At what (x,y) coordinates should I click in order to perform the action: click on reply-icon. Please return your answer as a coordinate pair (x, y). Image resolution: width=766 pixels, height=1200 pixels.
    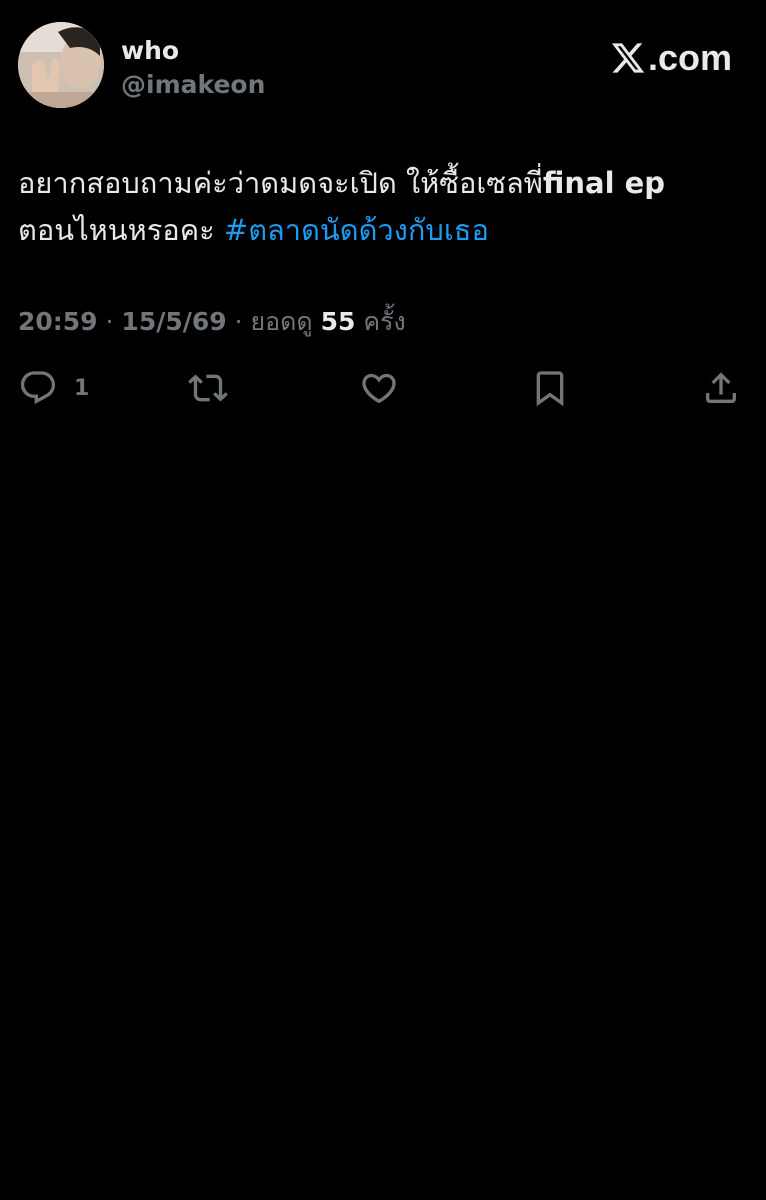
    Looking at the image, I should click on (38, 388).